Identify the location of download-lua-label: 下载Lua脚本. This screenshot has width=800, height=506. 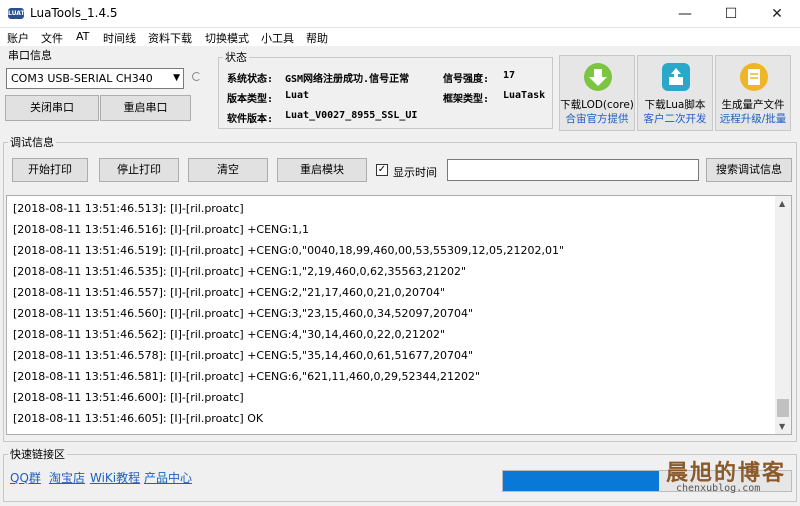
(675, 105).